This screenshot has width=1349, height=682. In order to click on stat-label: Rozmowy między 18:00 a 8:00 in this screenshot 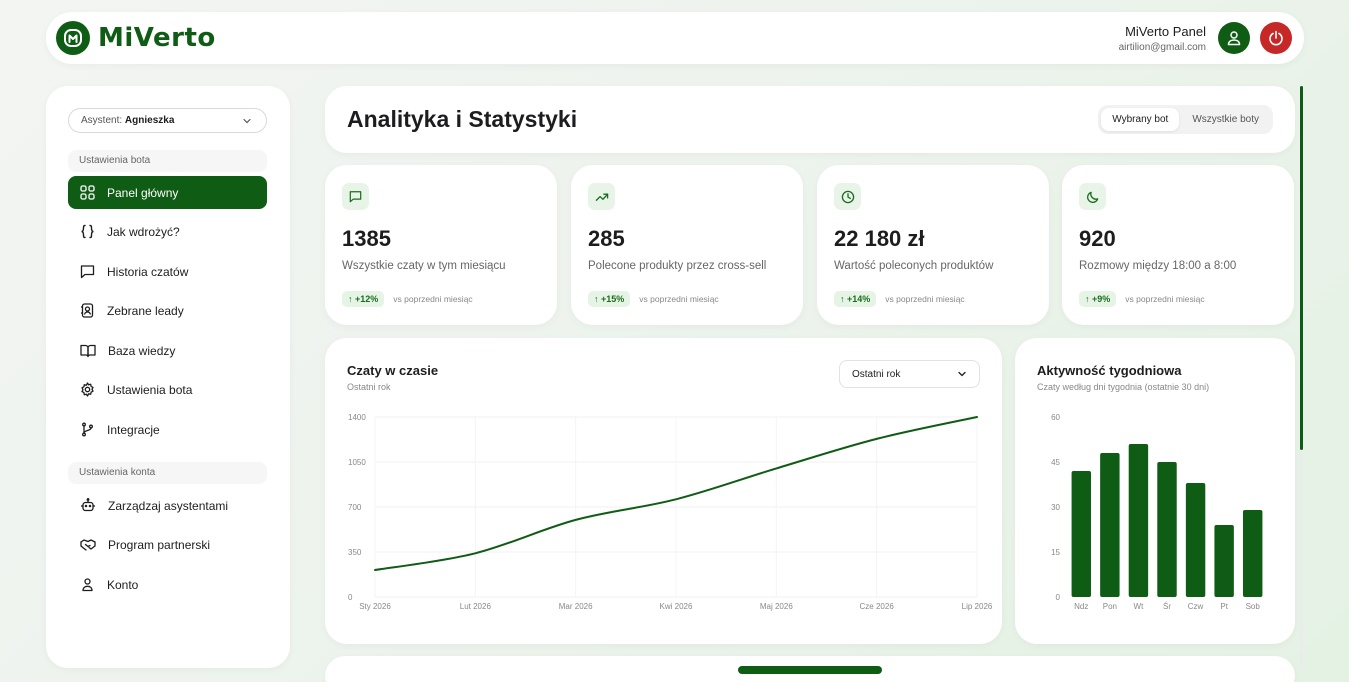, I will do `click(1158, 266)`.